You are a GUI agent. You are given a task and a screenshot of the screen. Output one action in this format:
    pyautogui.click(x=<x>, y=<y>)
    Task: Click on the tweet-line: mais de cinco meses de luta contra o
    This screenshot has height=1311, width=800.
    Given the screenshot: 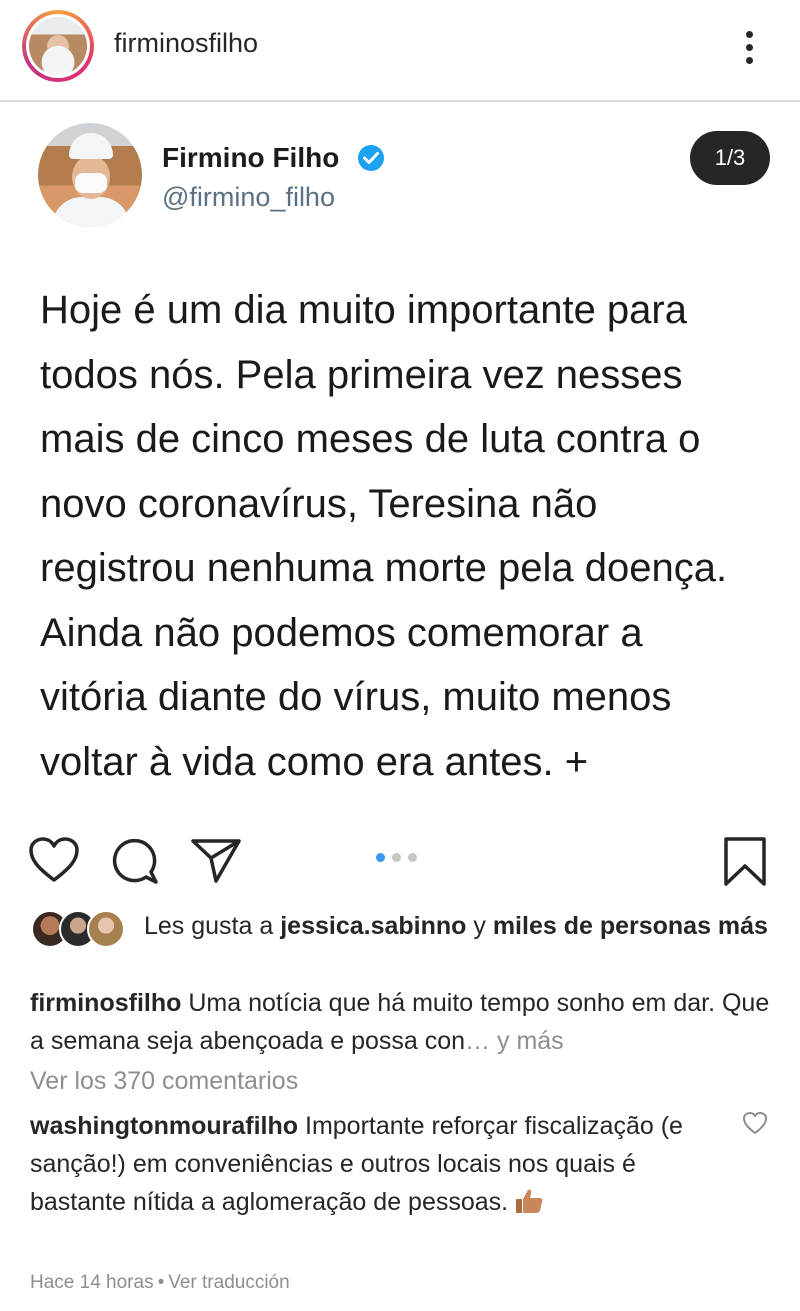 What is the action you would take?
    pyautogui.click(x=370, y=439)
    